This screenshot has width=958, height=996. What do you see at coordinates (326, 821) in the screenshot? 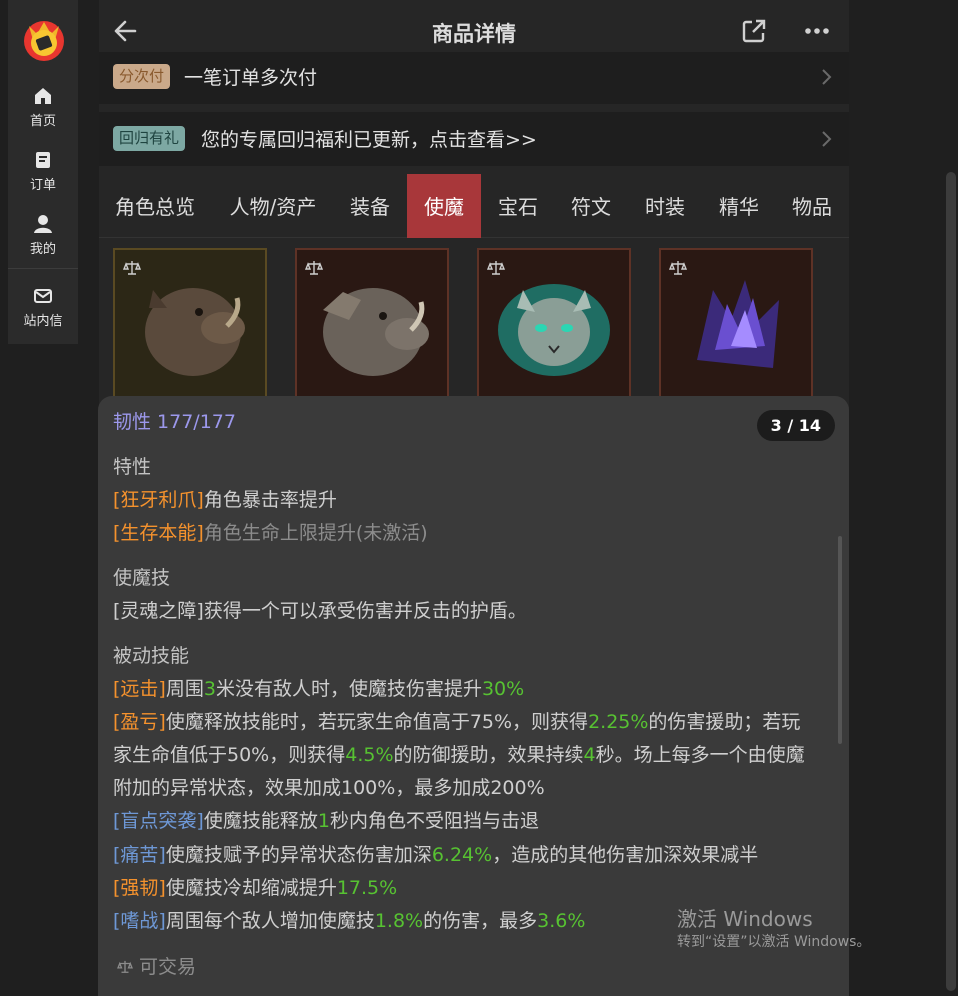
I see `passive-skill-line: [盲点突袭]使魔技能释放1秒内角色不受阻挡与击退` at bounding box center [326, 821].